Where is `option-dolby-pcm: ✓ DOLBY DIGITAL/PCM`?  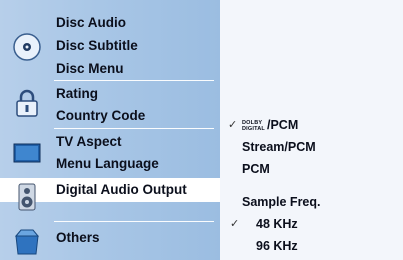
option-dolby-pcm: ✓ DOLBY DIGITAL/PCM is located at coordinates (263, 125).